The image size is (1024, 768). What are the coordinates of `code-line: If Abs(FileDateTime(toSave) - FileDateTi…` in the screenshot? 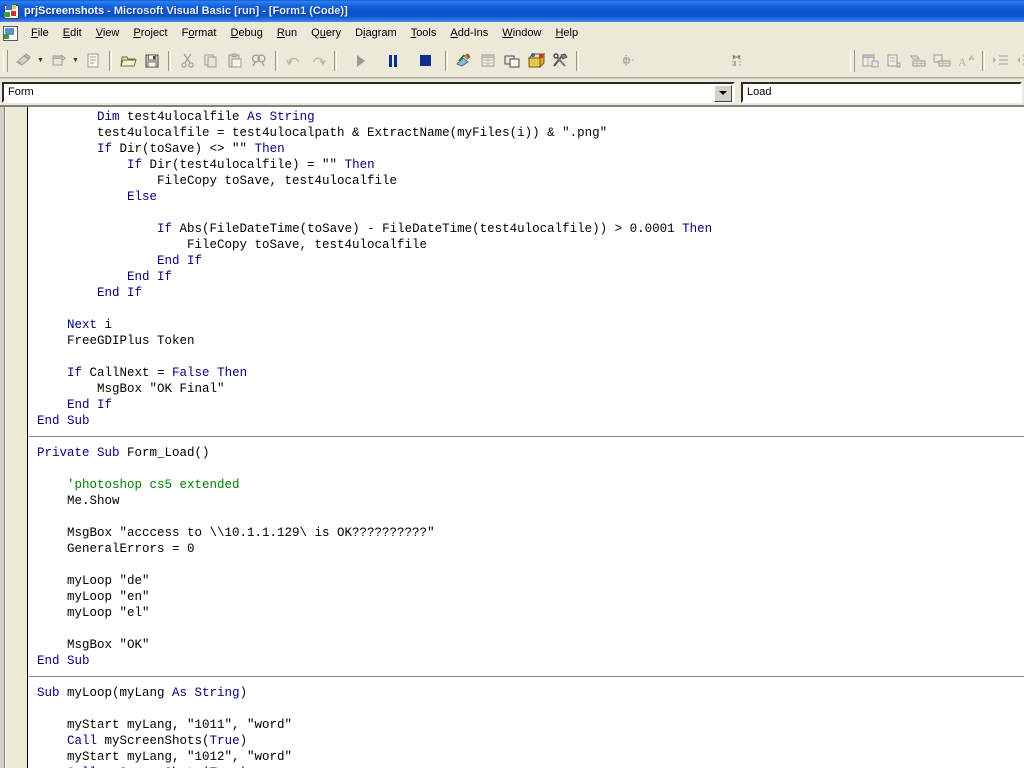 It's located at (526, 229).